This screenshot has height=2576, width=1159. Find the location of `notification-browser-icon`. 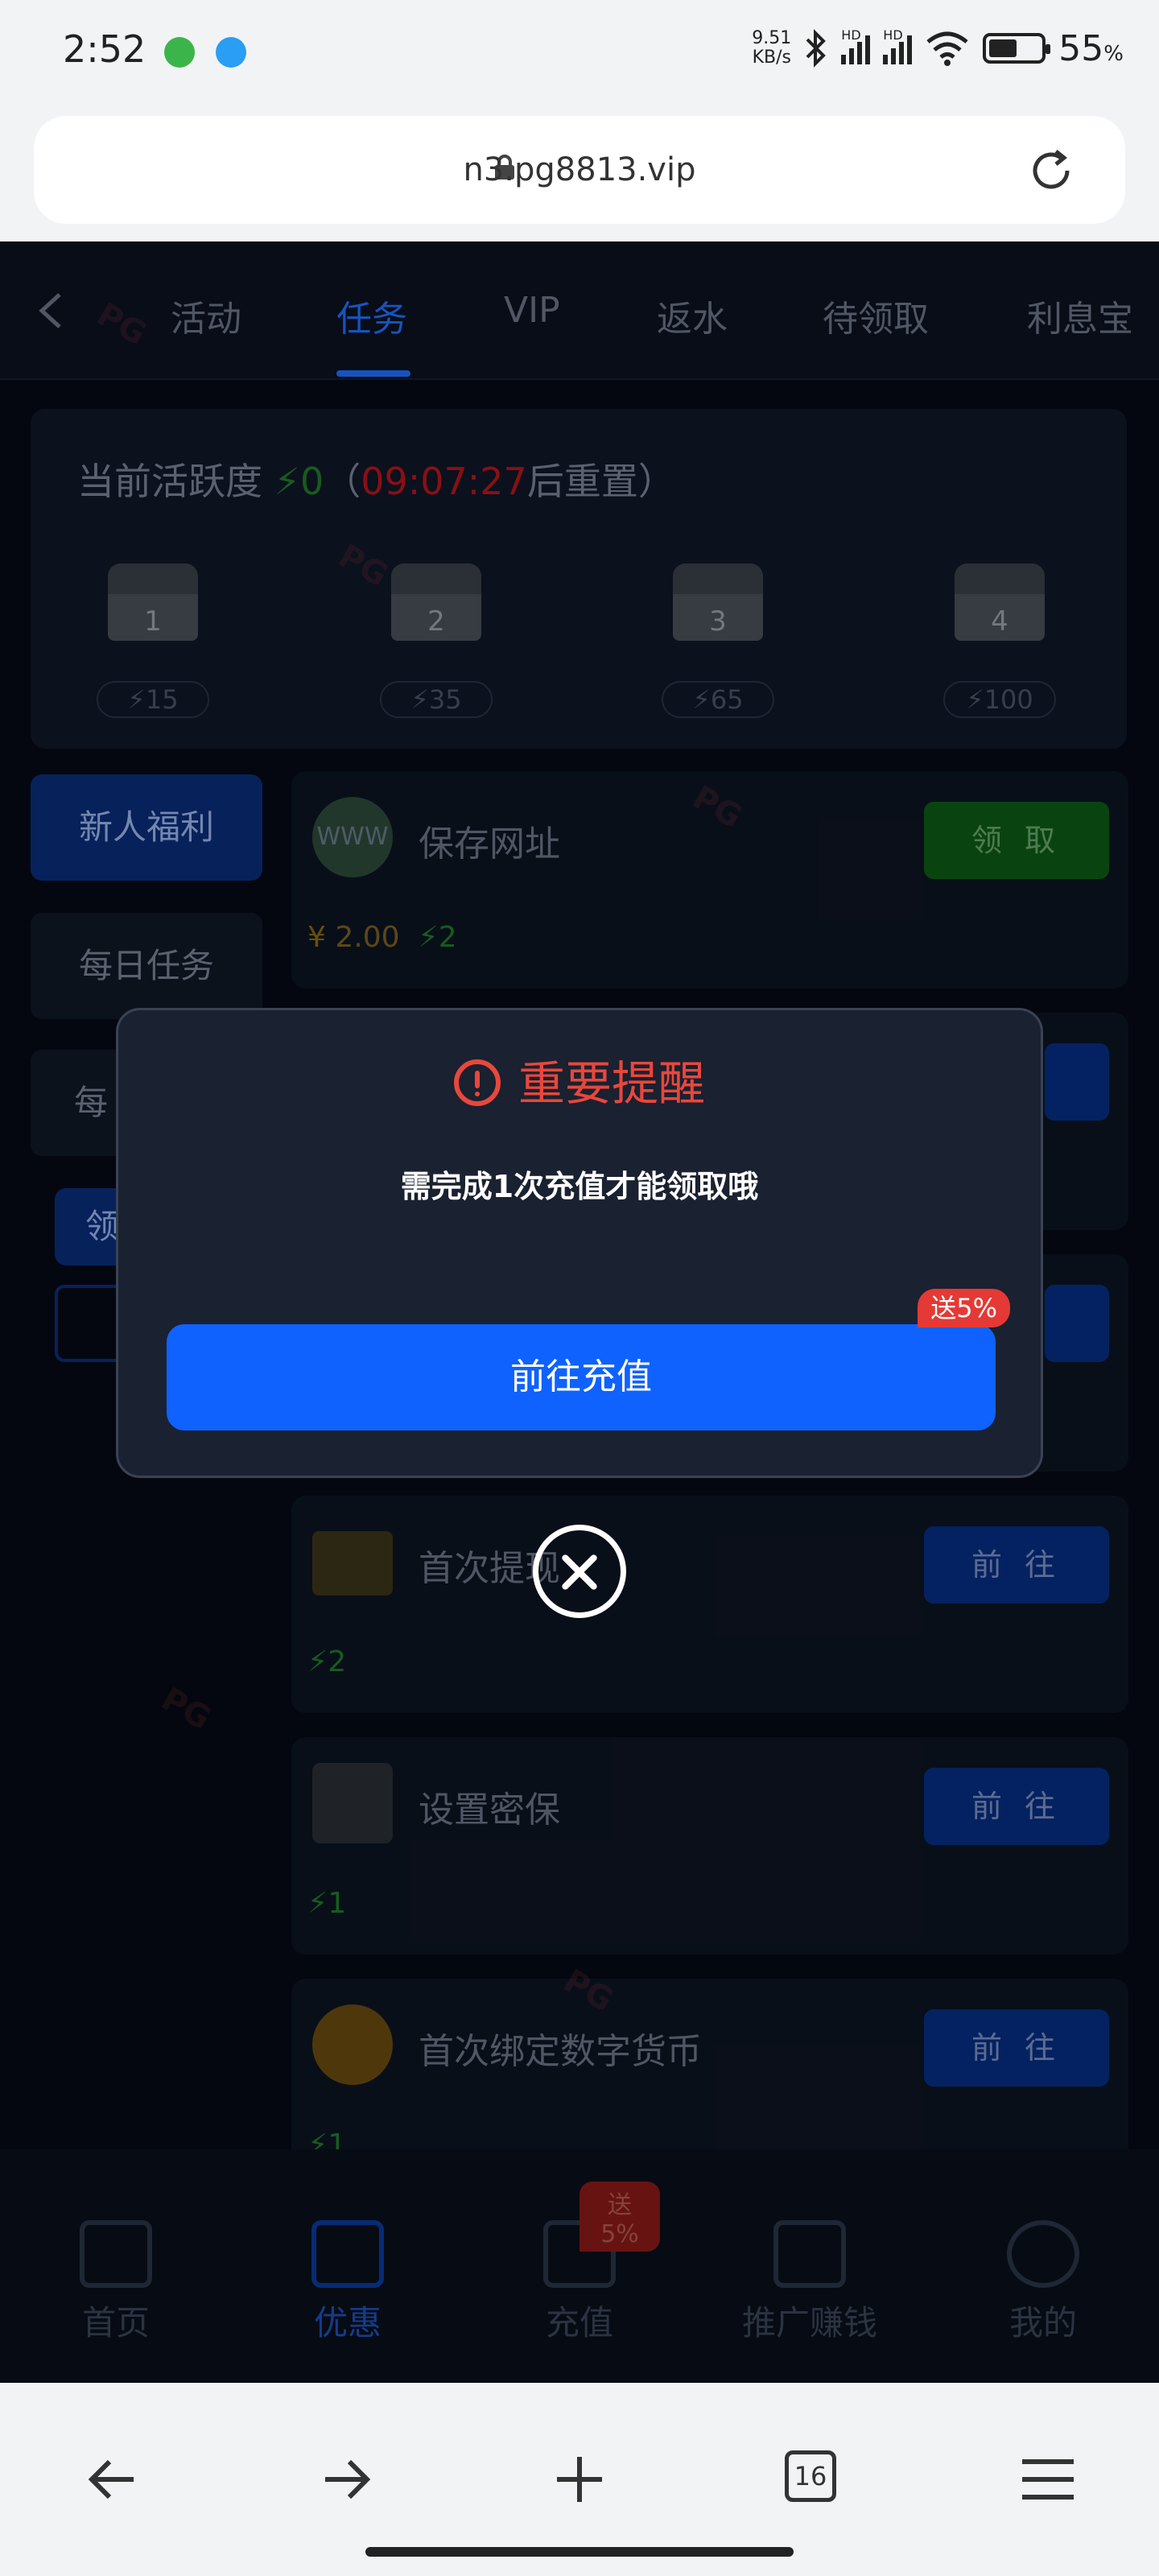

notification-browser-icon is located at coordinates (231, 53).